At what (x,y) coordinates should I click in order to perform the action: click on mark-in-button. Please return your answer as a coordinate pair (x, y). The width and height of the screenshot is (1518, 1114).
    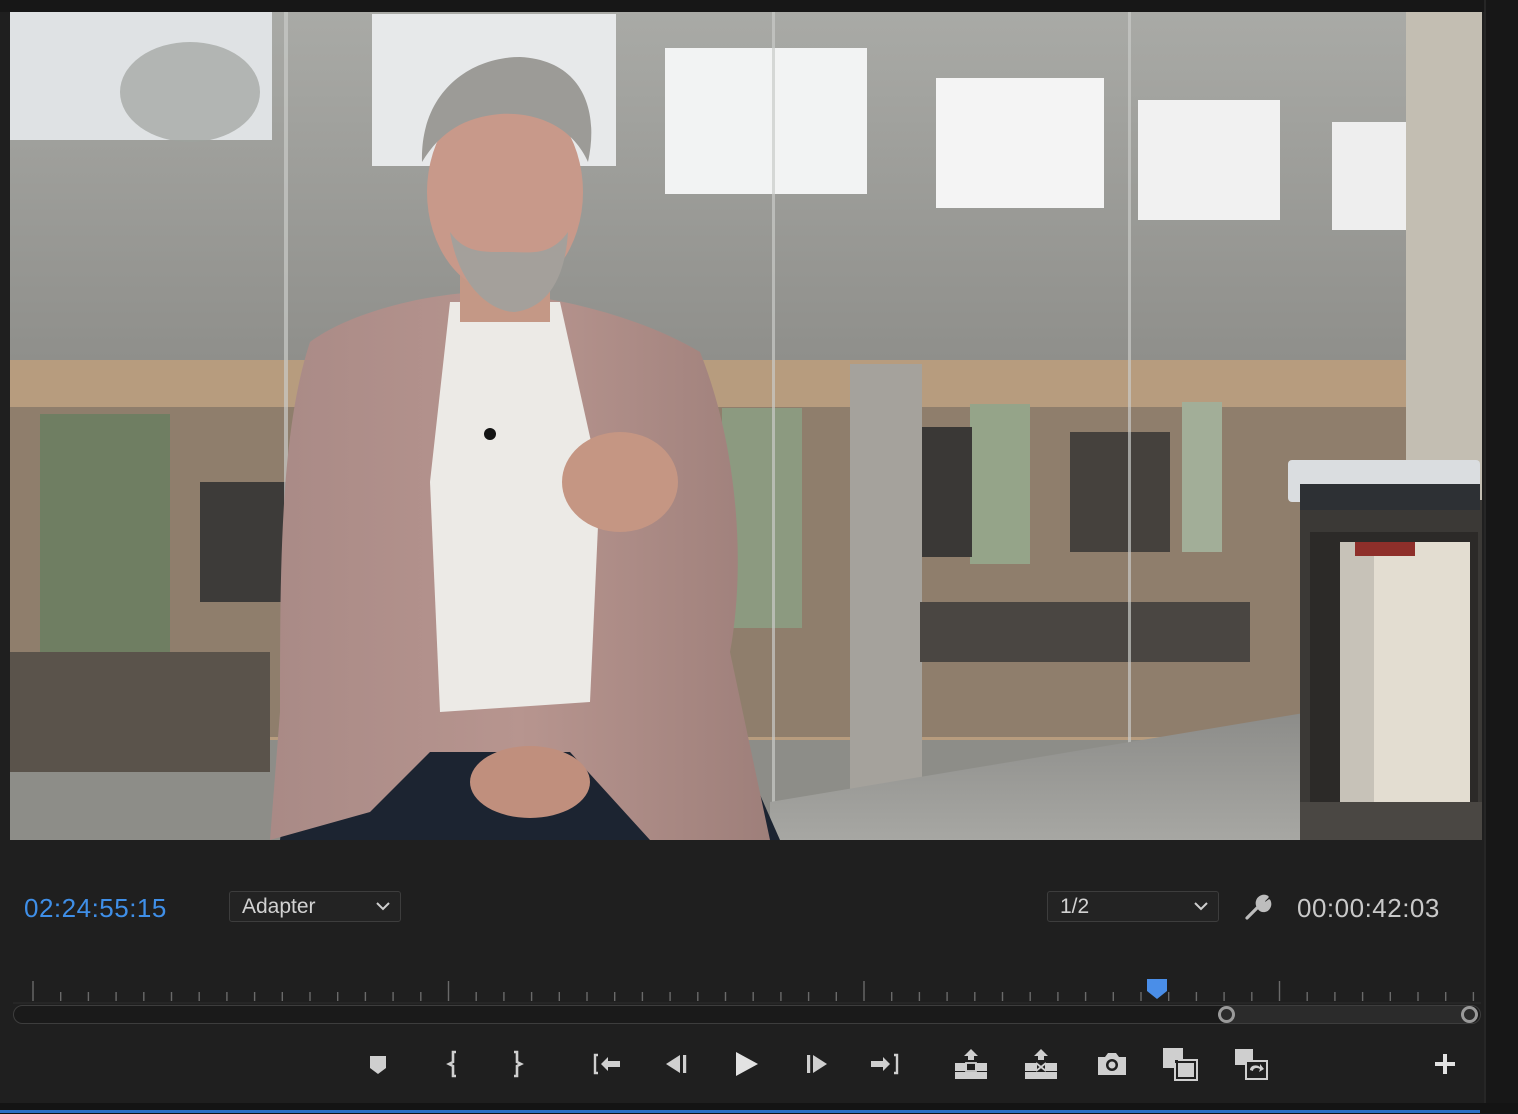
    Looking at the image, I should click on (453, 1064).